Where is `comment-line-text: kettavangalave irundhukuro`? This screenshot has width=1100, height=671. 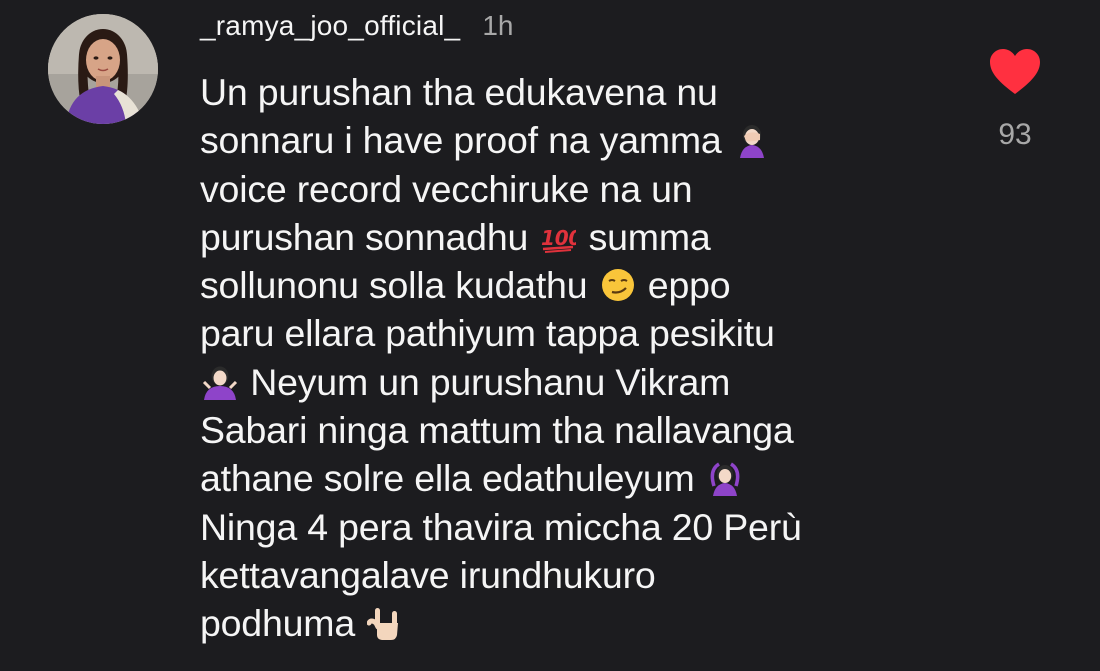
comment-line-text: kettavangalave irundhukuro is located at coordinates (428, 574).